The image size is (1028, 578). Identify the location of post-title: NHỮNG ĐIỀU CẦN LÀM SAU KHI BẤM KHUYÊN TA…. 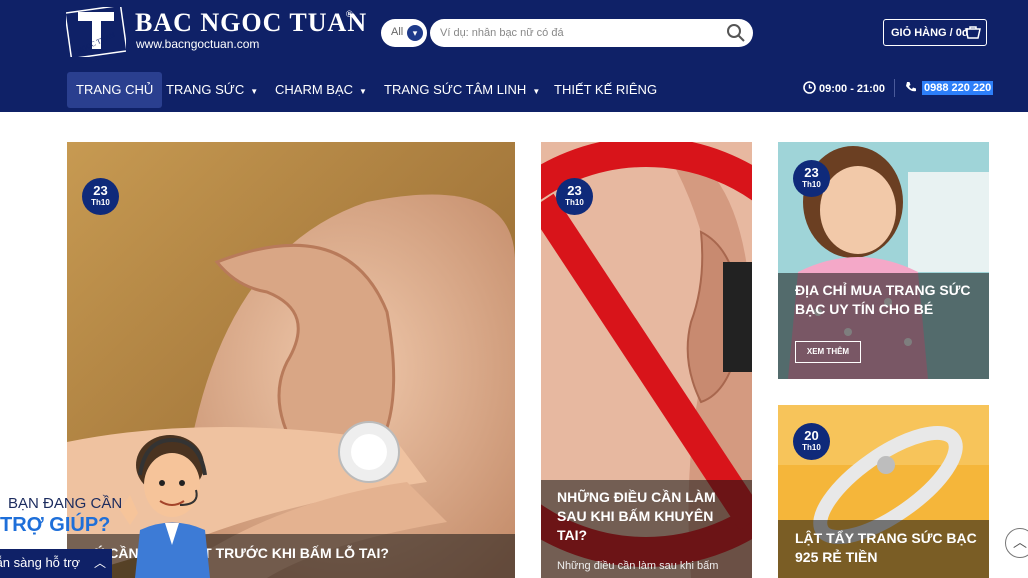
(642, 516).